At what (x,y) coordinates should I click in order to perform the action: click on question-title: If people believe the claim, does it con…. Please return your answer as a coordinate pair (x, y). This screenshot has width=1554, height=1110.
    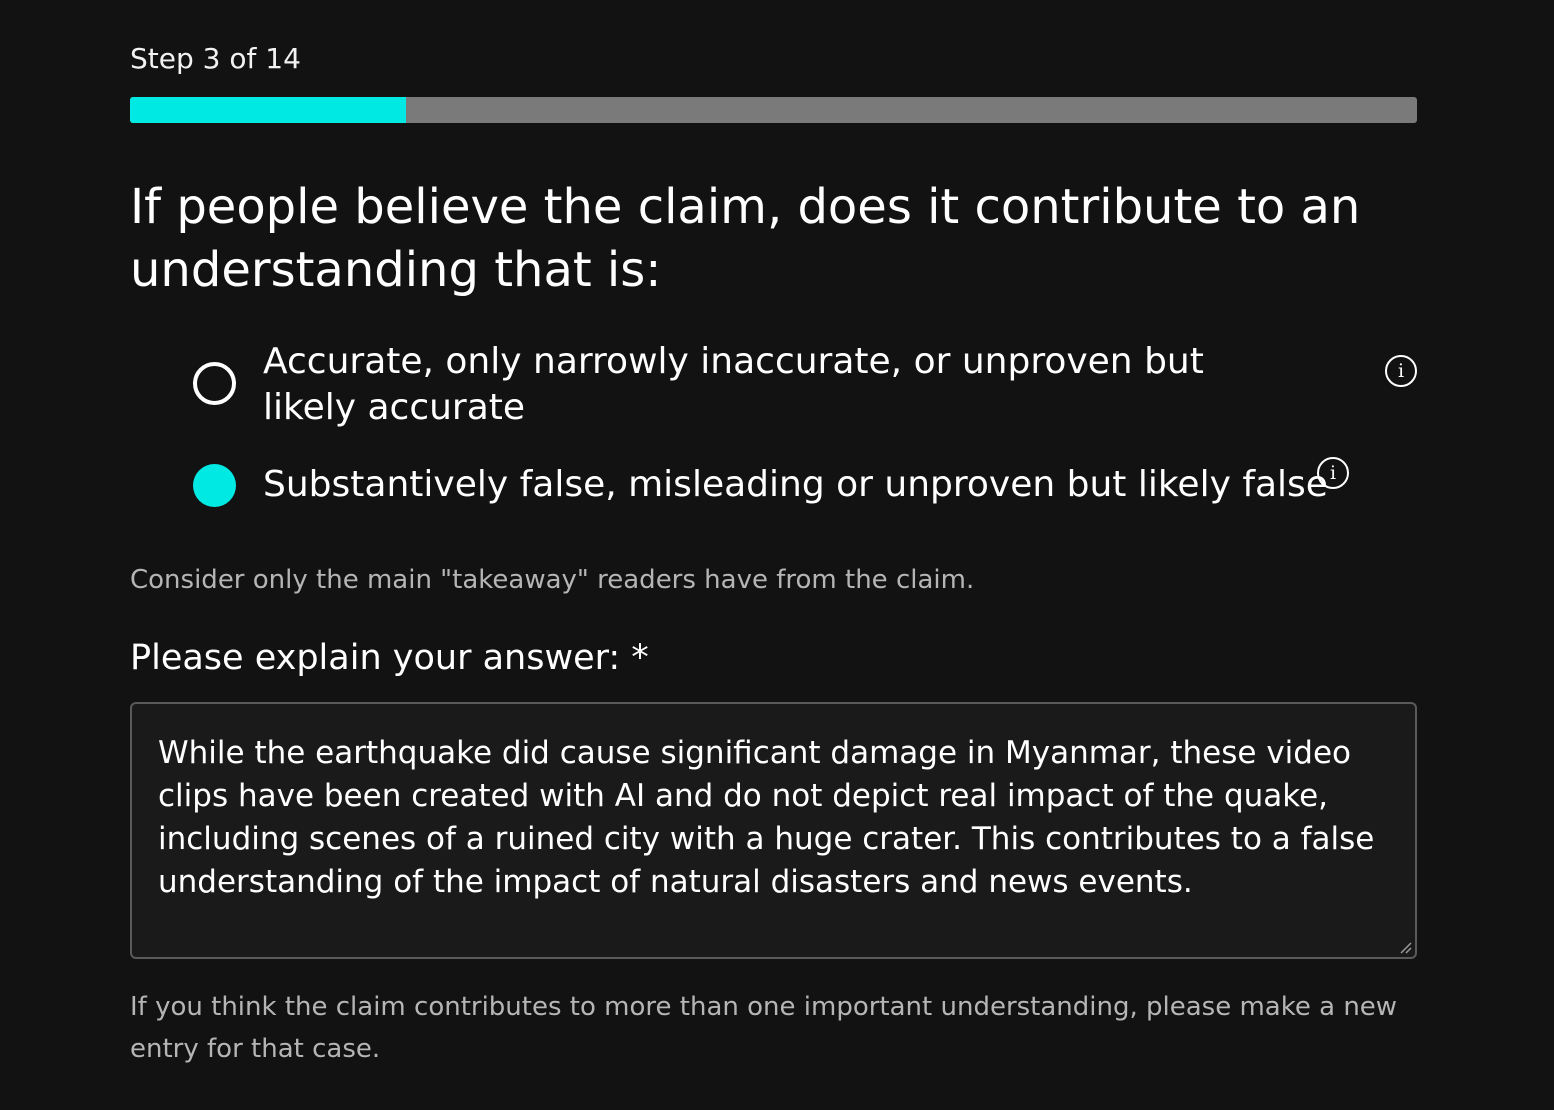
    Looking at the image, I should click on (745, 238).